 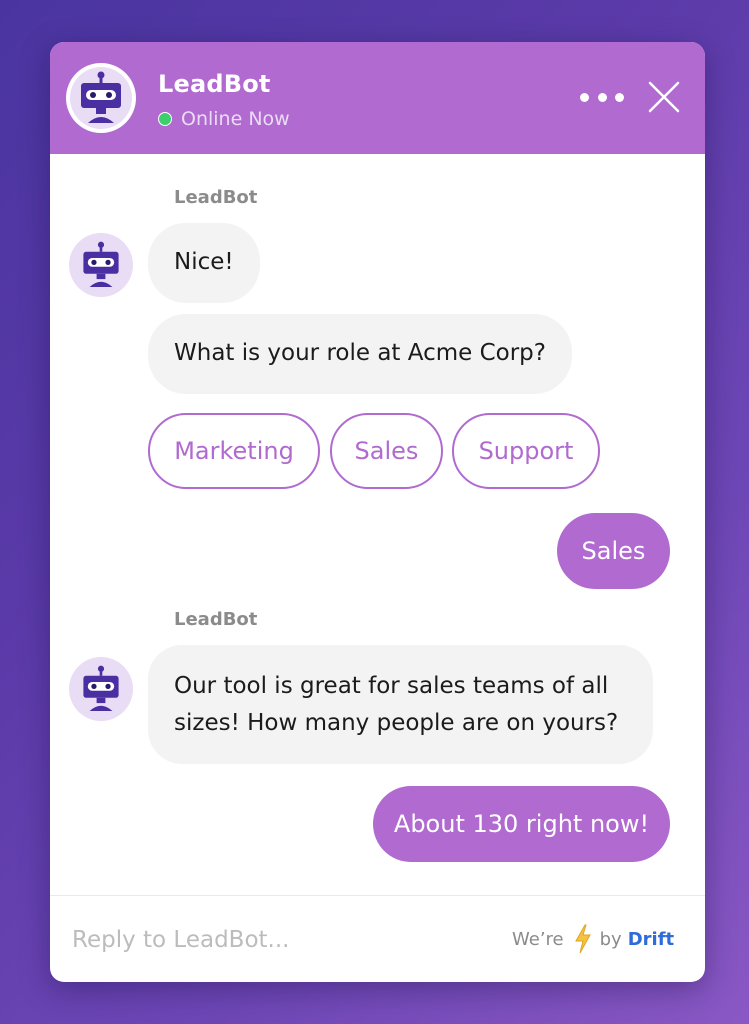 I want to click on branding-prefix: We’re, so click(x=538, y=939).